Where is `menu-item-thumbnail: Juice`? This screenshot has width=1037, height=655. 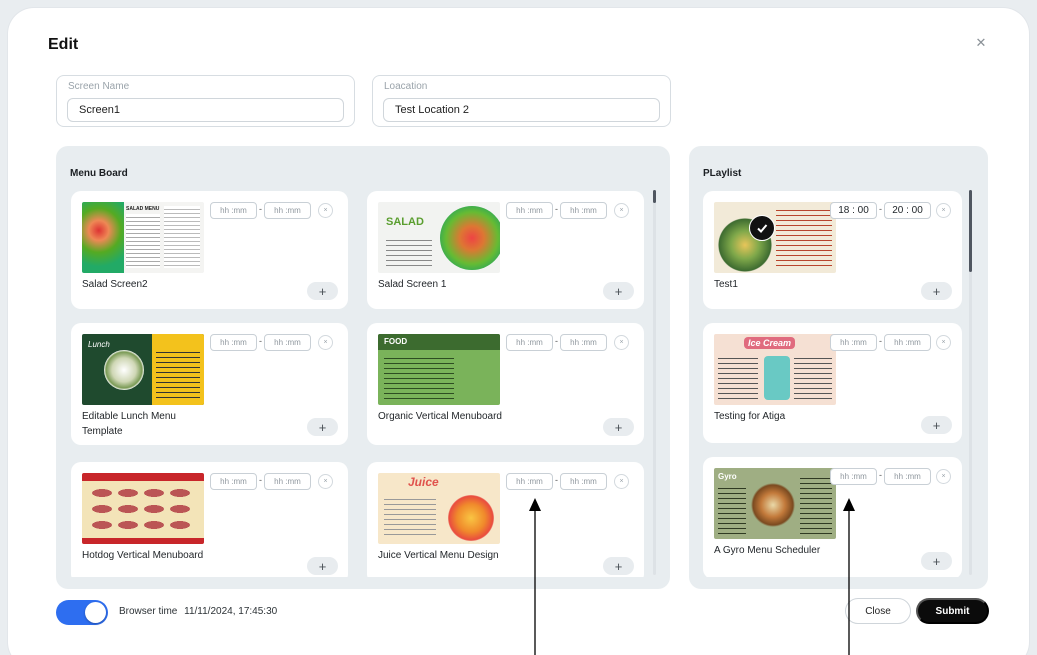 menu-item-thumbnail: Juice is located at coordinates (439, 508).